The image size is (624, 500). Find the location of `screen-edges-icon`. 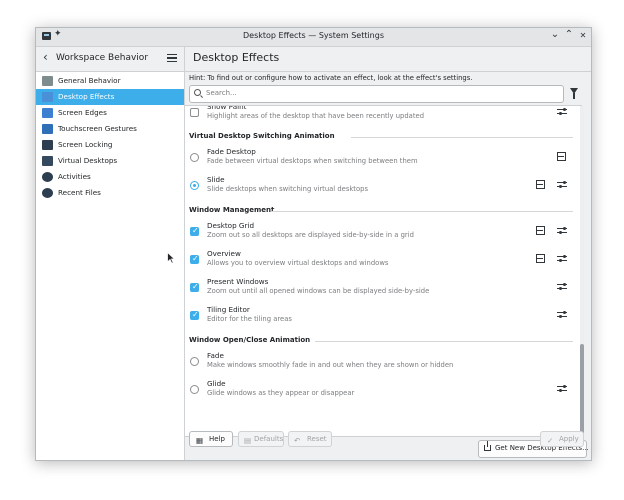

screen-edges-icon is located at coordinates (47, 113).